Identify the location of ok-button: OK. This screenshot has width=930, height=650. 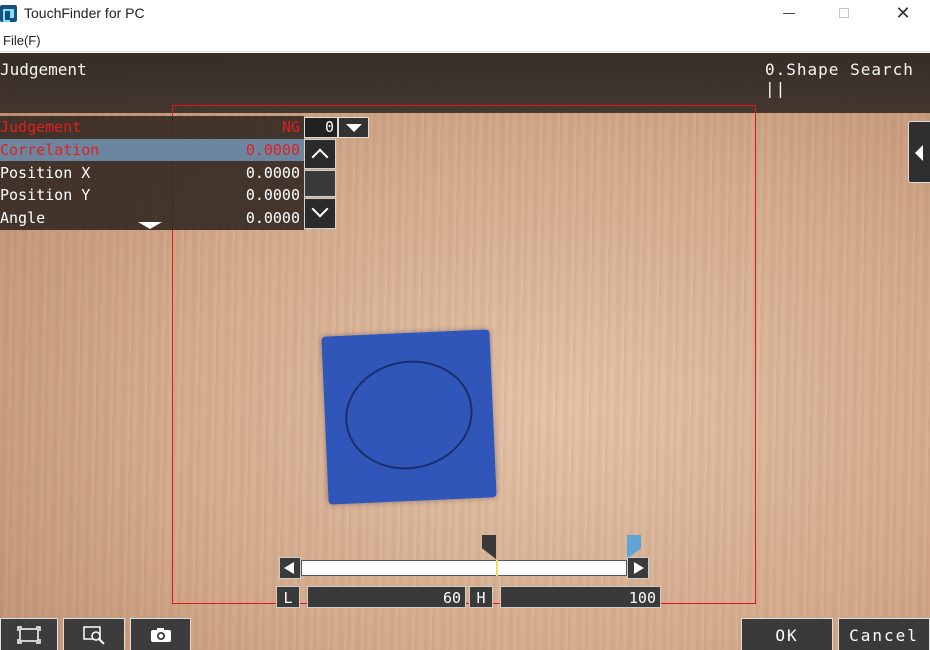
(787, 634).